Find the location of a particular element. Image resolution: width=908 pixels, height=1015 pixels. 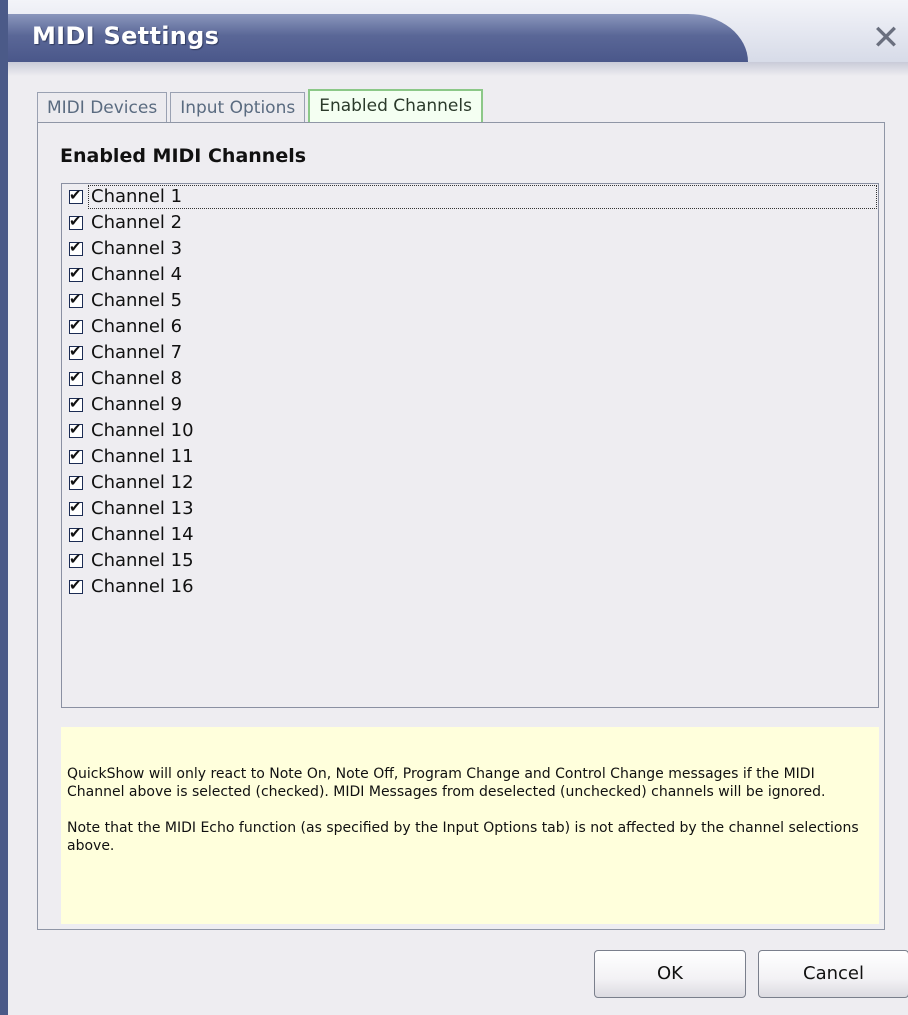

close-button: ✕ is located at coordinates (886, 38).